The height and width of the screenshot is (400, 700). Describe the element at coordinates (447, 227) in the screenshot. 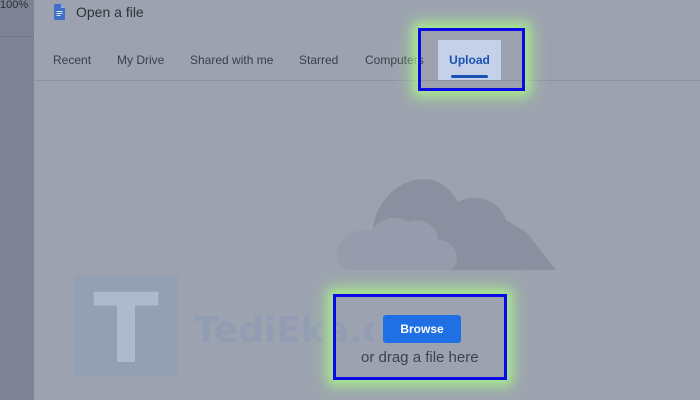

I see `cloud-upload-illustration` at that location.